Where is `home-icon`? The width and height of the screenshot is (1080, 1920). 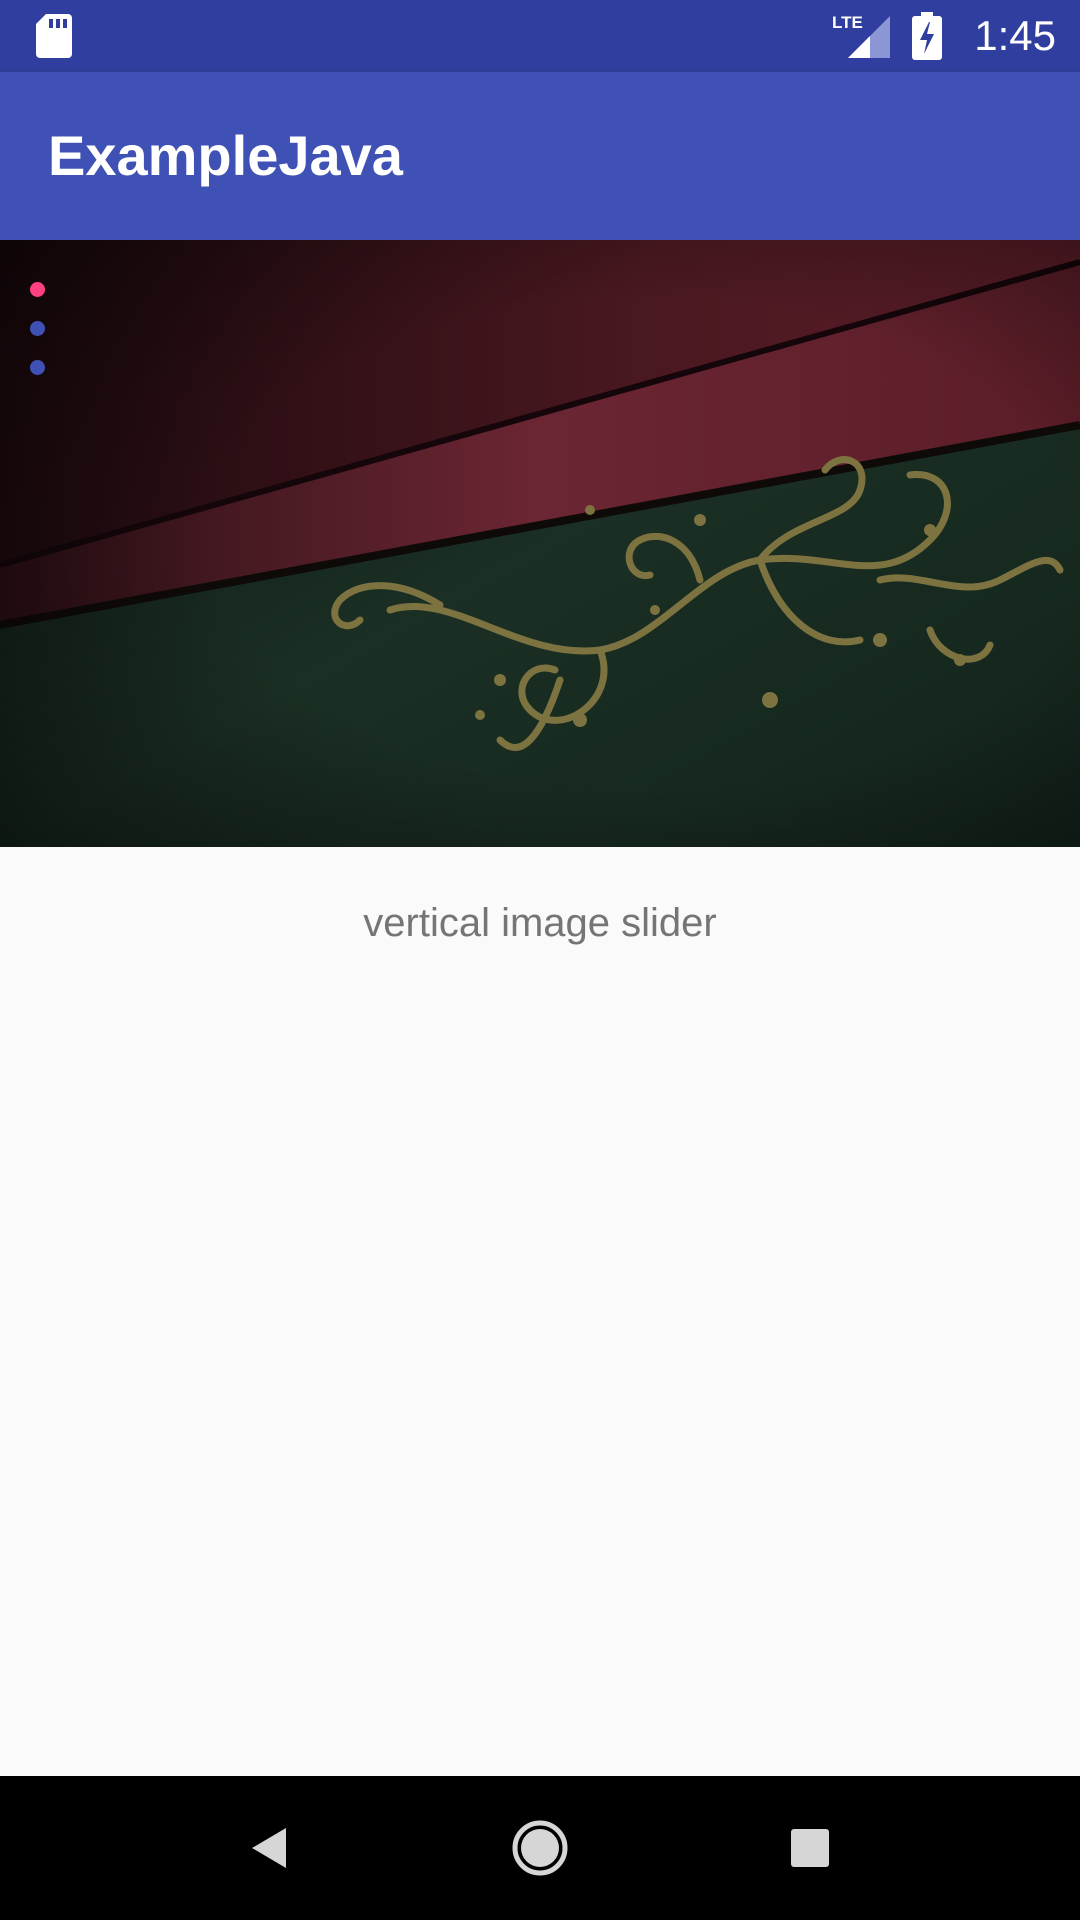
home-icon is located at coordinates (540, 1848).